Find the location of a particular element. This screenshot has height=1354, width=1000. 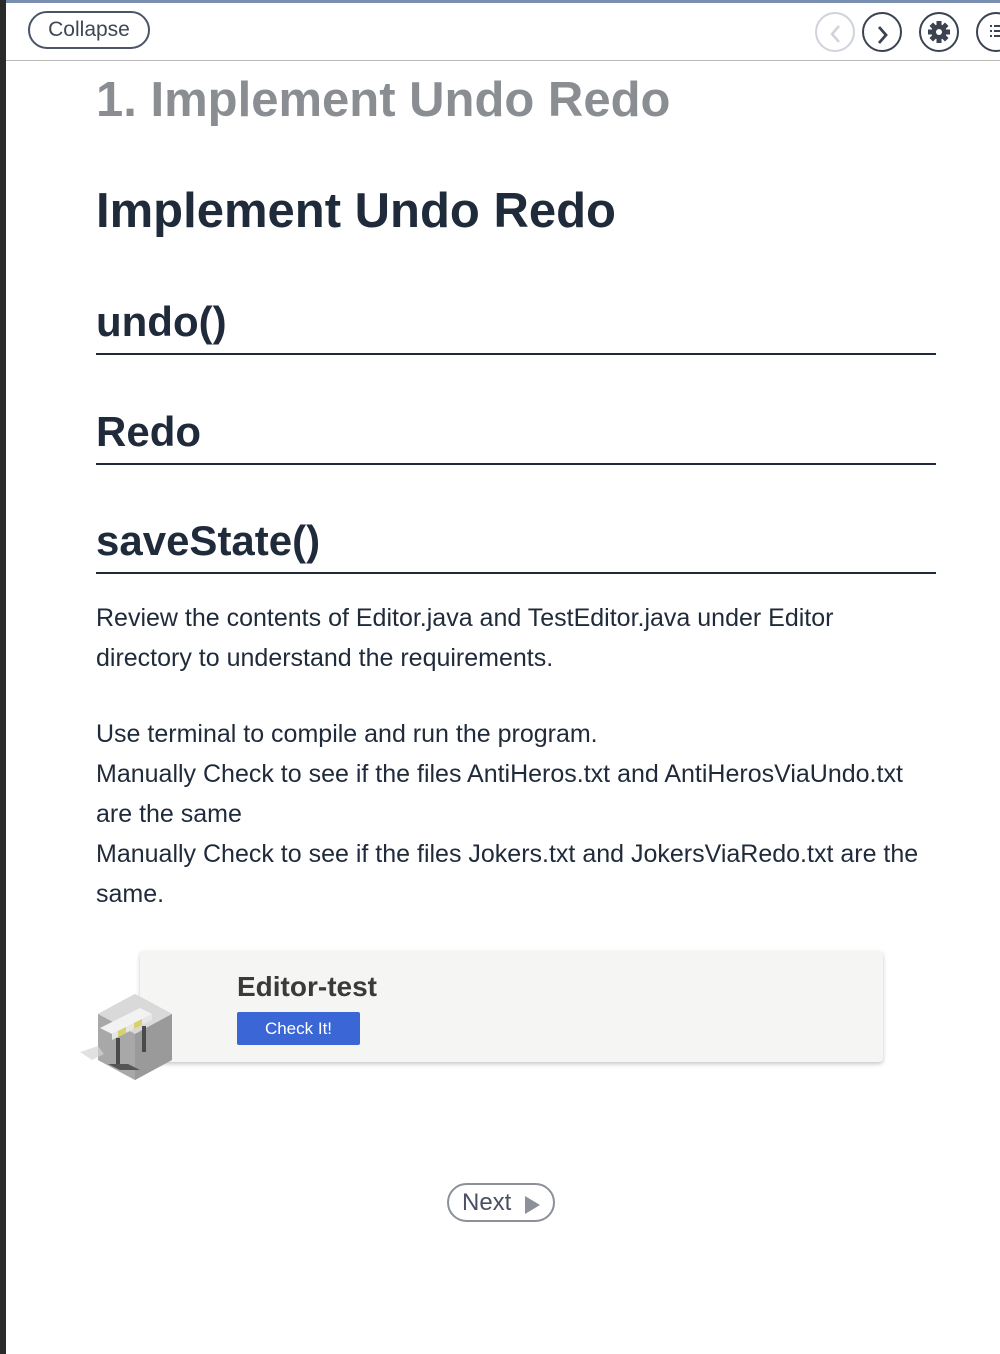

play-arrow-icon is located at coordinates (532, 1205).